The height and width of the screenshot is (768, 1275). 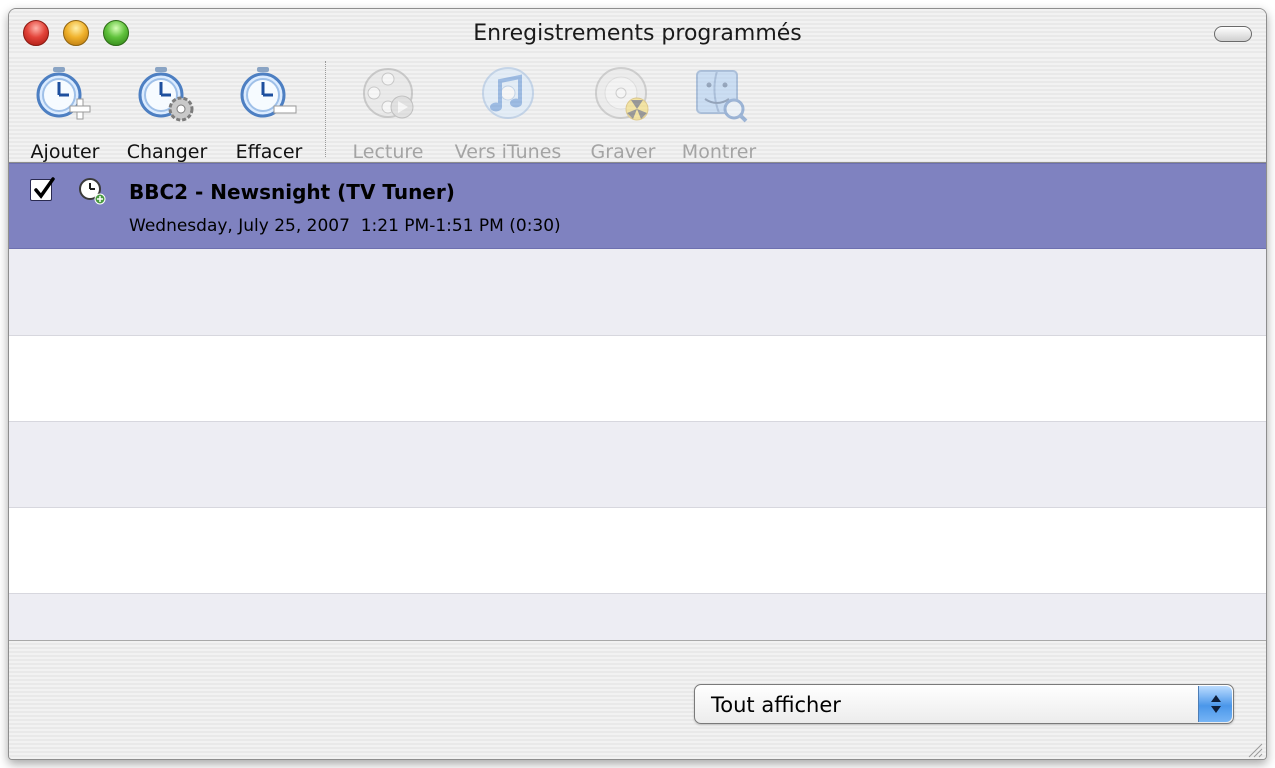 I want to click on scheduled-clock-icon, so click(x=92, y=191).